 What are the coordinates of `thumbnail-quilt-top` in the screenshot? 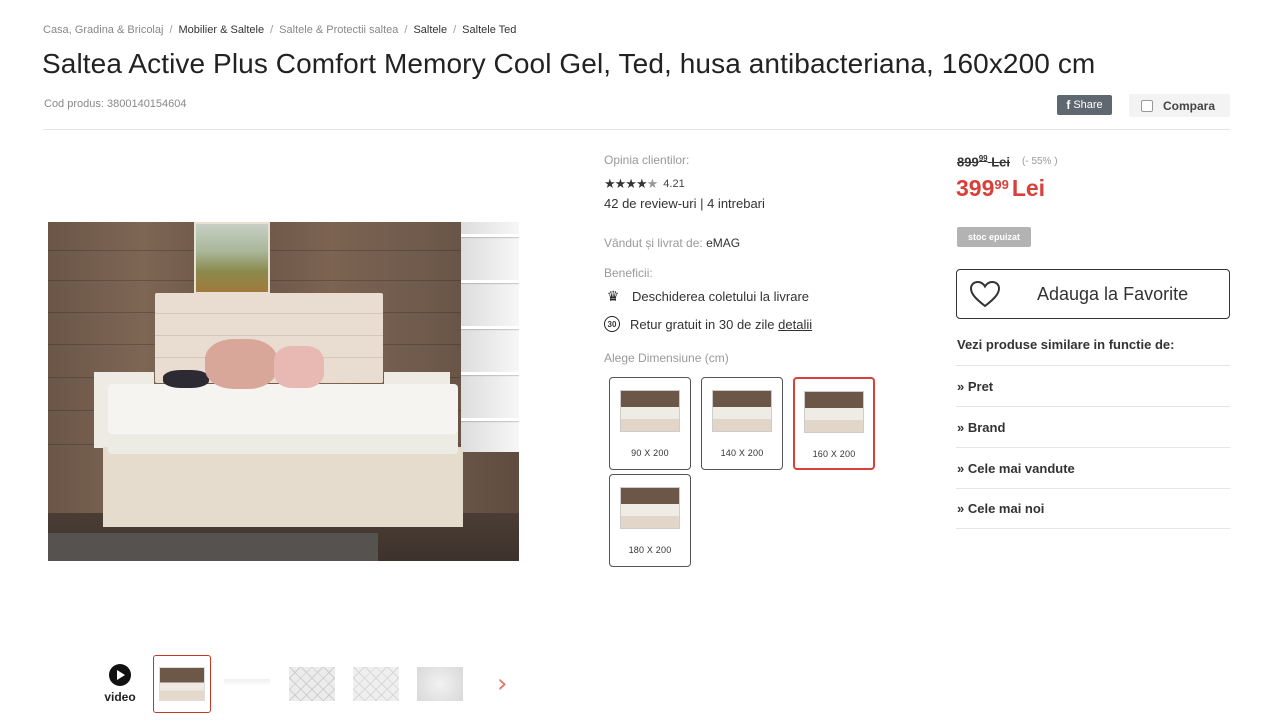 It's located at (312, 684).